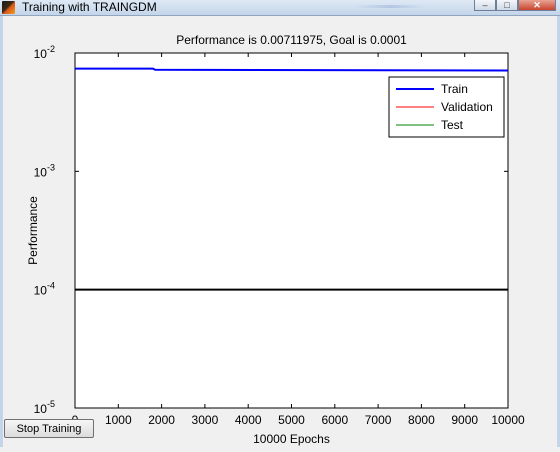 The height and width of the screenshot is (452, 560). What do you see at coordinates (89, 7) in the screenshot?
I see `window-title: Training with TRAINGDM` at bounding box center [89, 7].